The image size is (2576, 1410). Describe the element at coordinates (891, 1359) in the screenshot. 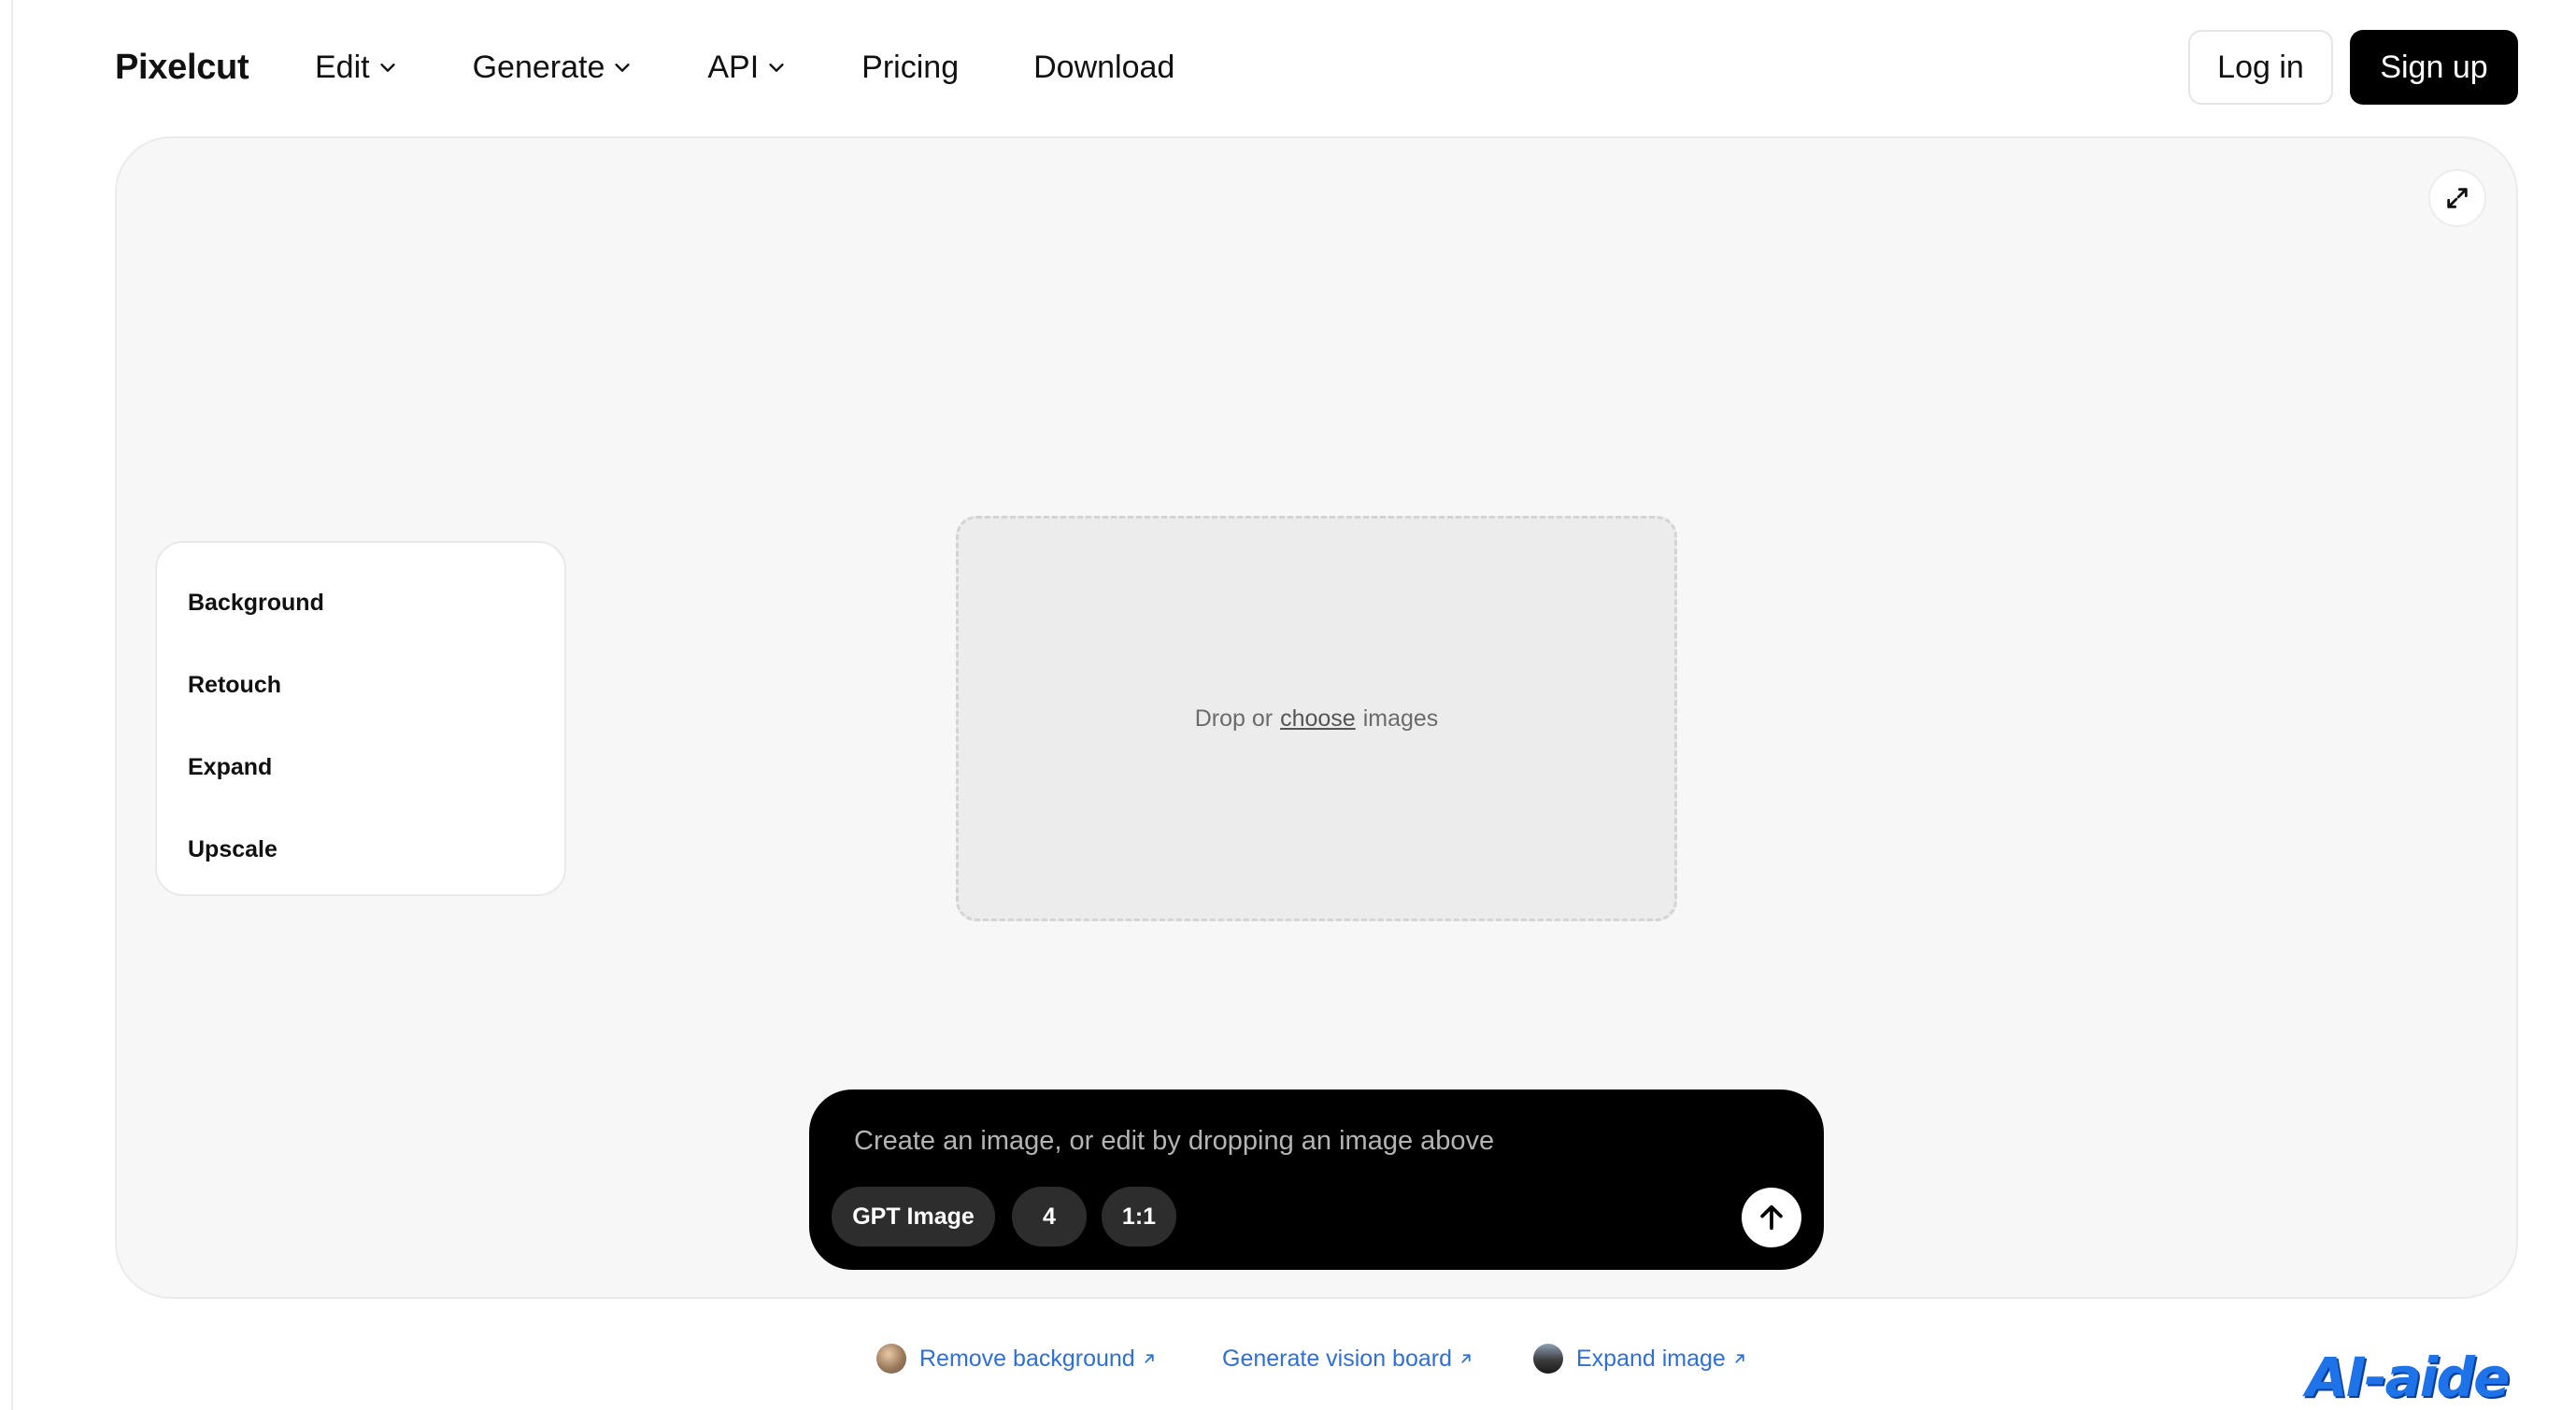

I see `portrait-thumbnail` at that location.